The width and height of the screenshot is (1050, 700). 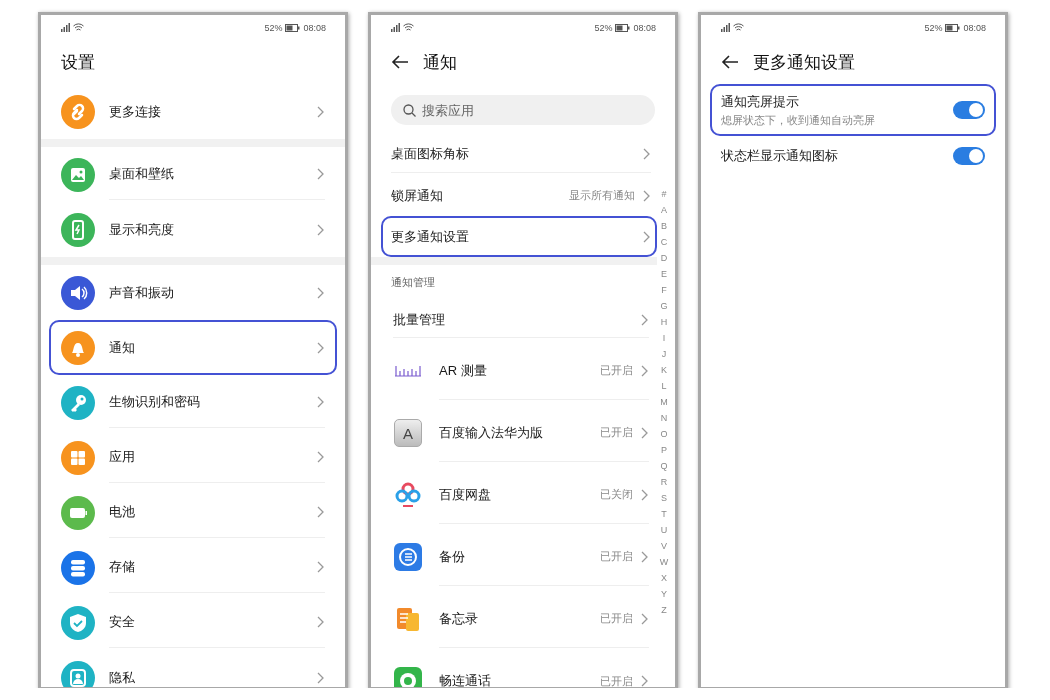 What do you see at coordinates (465, 679) in the screenshot?
I see `app-name: 畅连通话` at bounding box center [465, 679].